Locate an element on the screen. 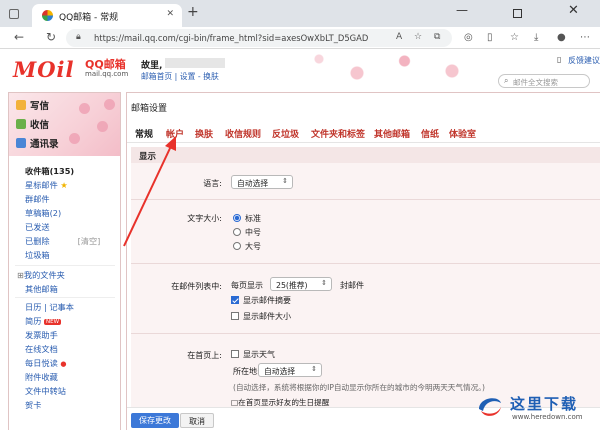 This screenshot has width=600, height=430. font-size-standard: 标准 is located at coordinates (247, 218).